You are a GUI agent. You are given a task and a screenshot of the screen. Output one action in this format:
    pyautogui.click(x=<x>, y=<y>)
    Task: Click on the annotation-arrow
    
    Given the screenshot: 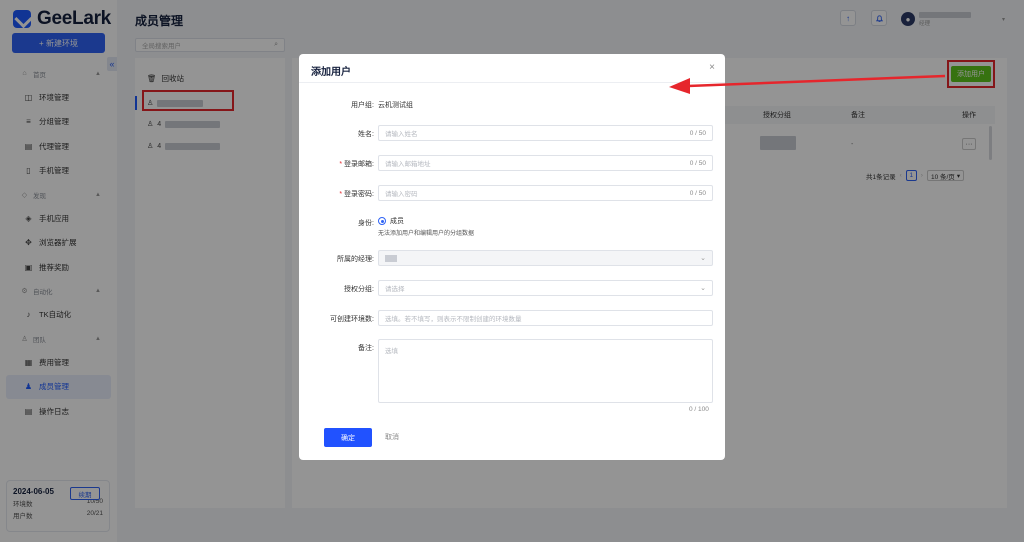 What is the action you would take?
    pyautogui.click(x=807, y=84)
    